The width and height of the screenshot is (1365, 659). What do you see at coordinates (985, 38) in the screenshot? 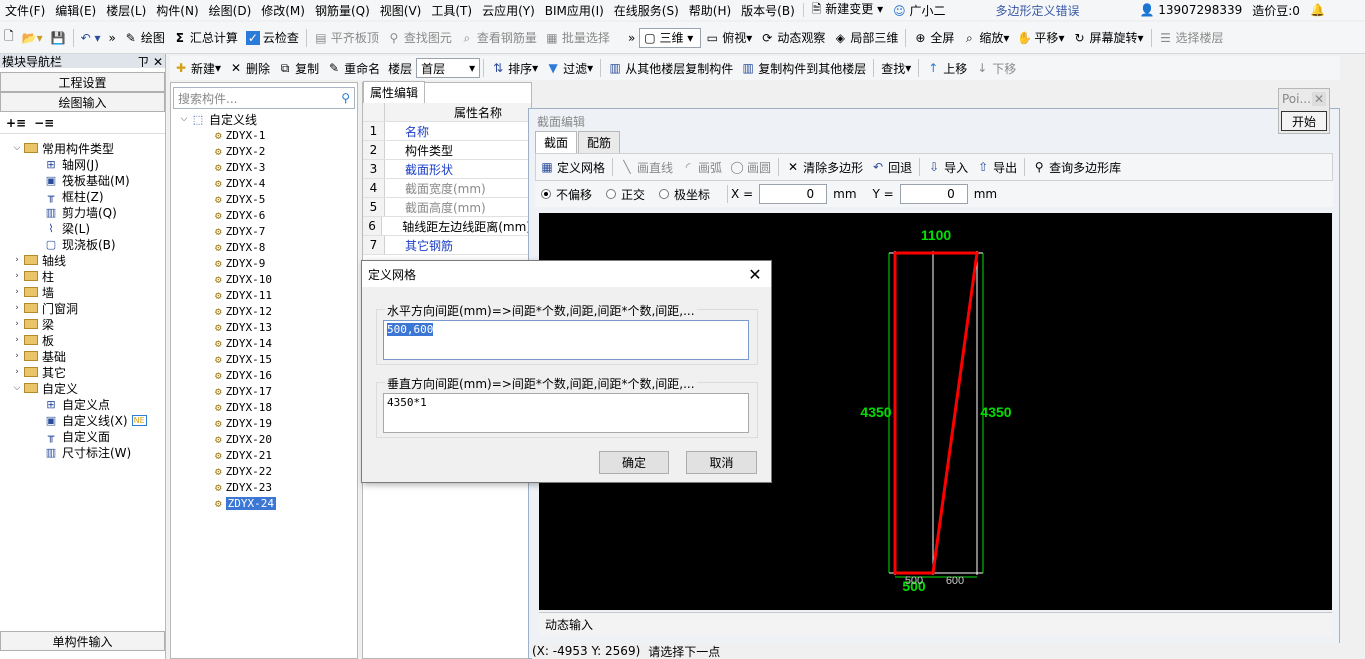
I see `zoom-button: ⌕ 缩放 ▾` at bounding box center [985, 38].